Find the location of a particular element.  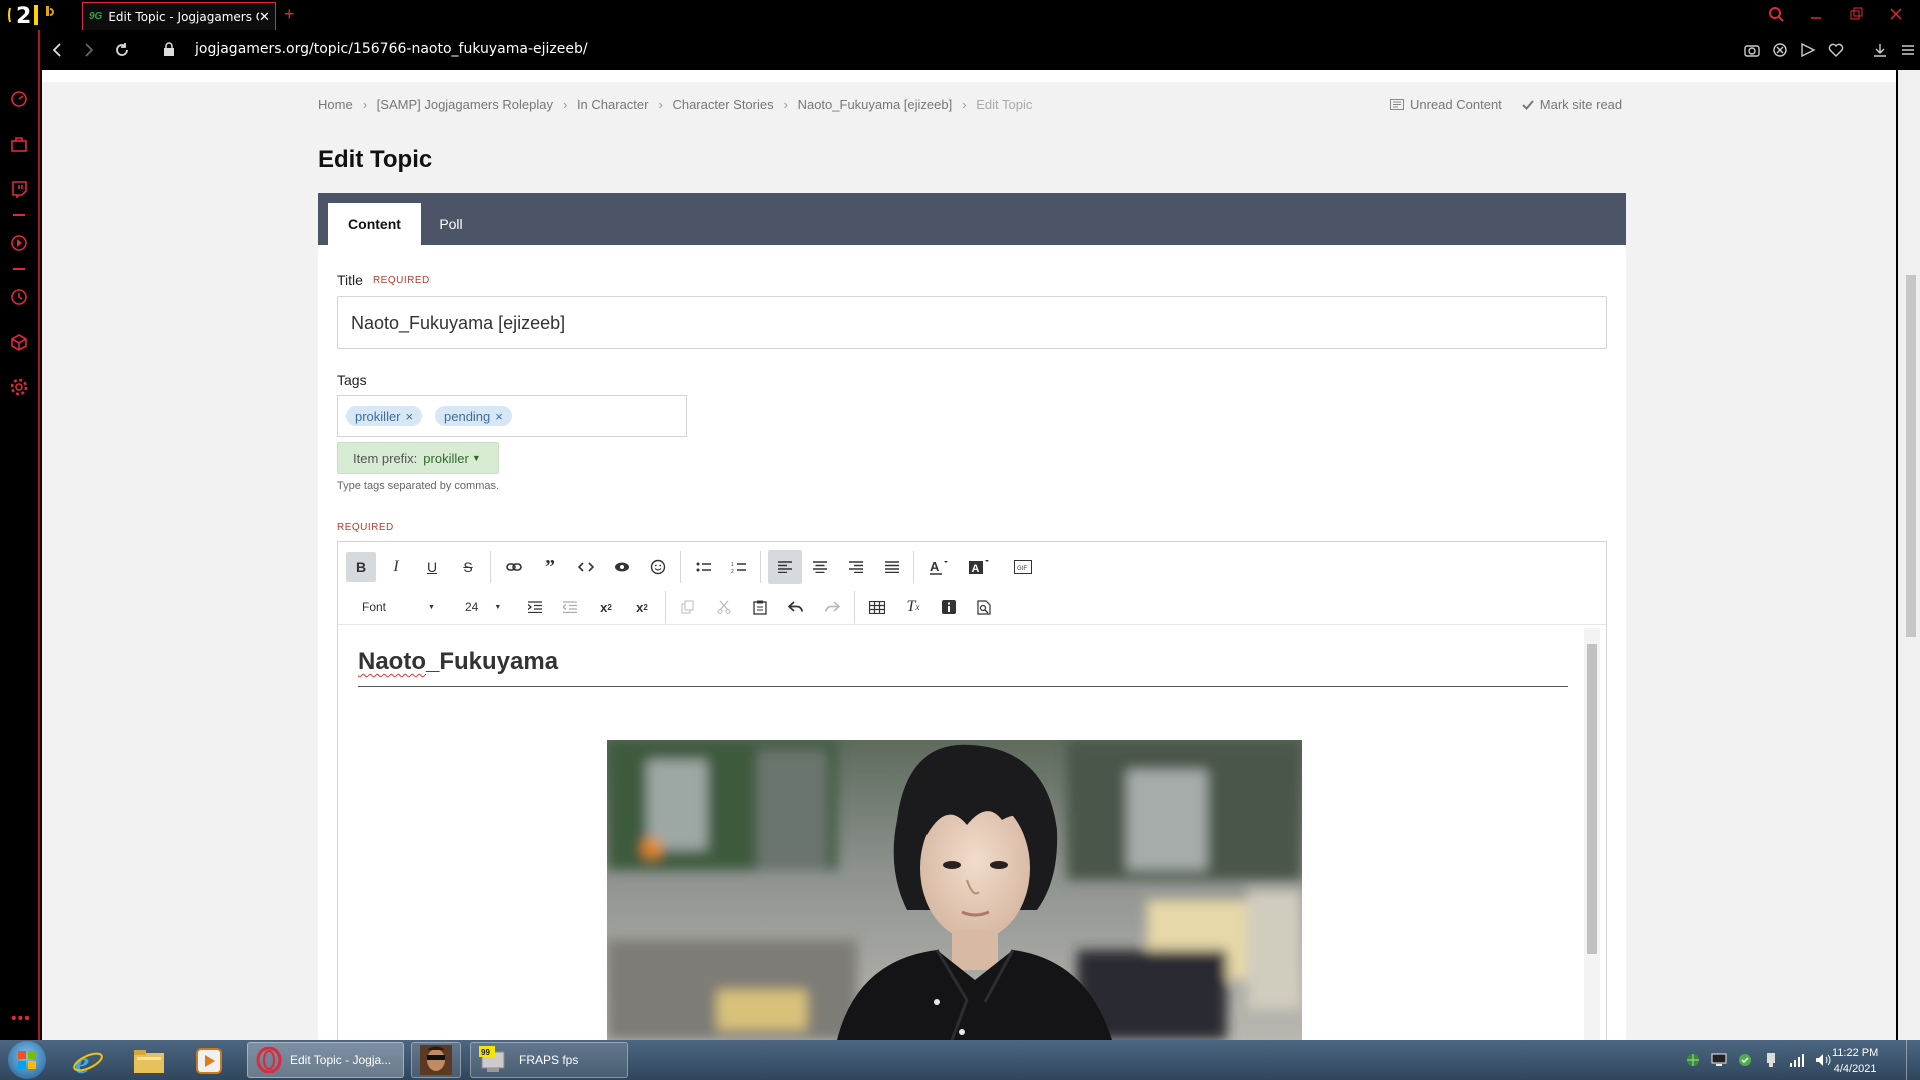

breadcrumb-in-character: In Character is located at coordinates (613, 104).